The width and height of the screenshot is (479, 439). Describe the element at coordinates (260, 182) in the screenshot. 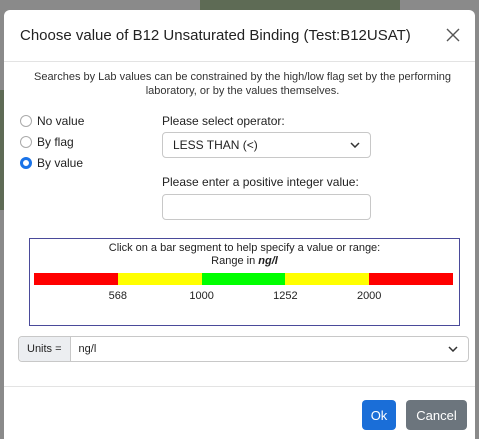

I see `value-label: Please enter a positive integer value:` at that location.